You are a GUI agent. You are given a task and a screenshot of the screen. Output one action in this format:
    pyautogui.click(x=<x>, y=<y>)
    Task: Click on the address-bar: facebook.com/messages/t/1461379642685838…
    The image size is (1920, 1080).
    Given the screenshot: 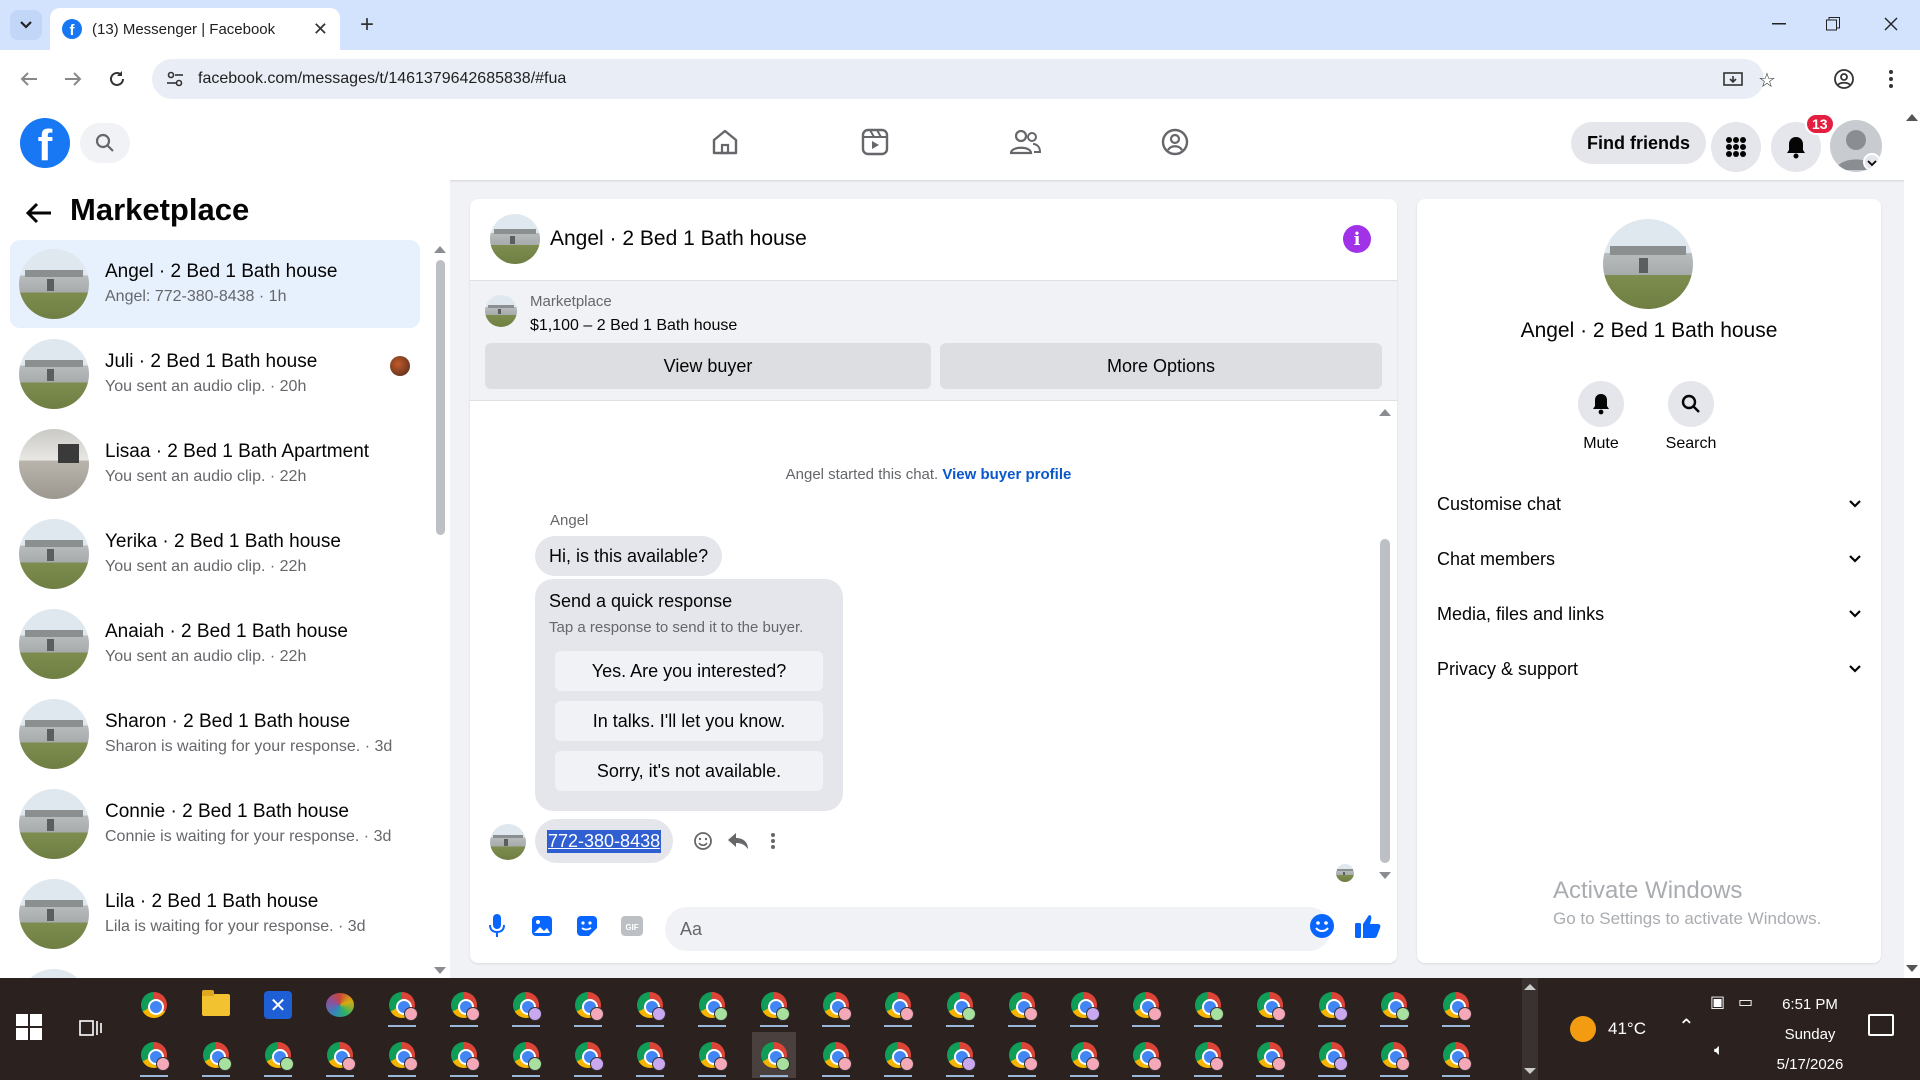 What is the action you would take?
    pyautogui.click(x=964, y=79)
    